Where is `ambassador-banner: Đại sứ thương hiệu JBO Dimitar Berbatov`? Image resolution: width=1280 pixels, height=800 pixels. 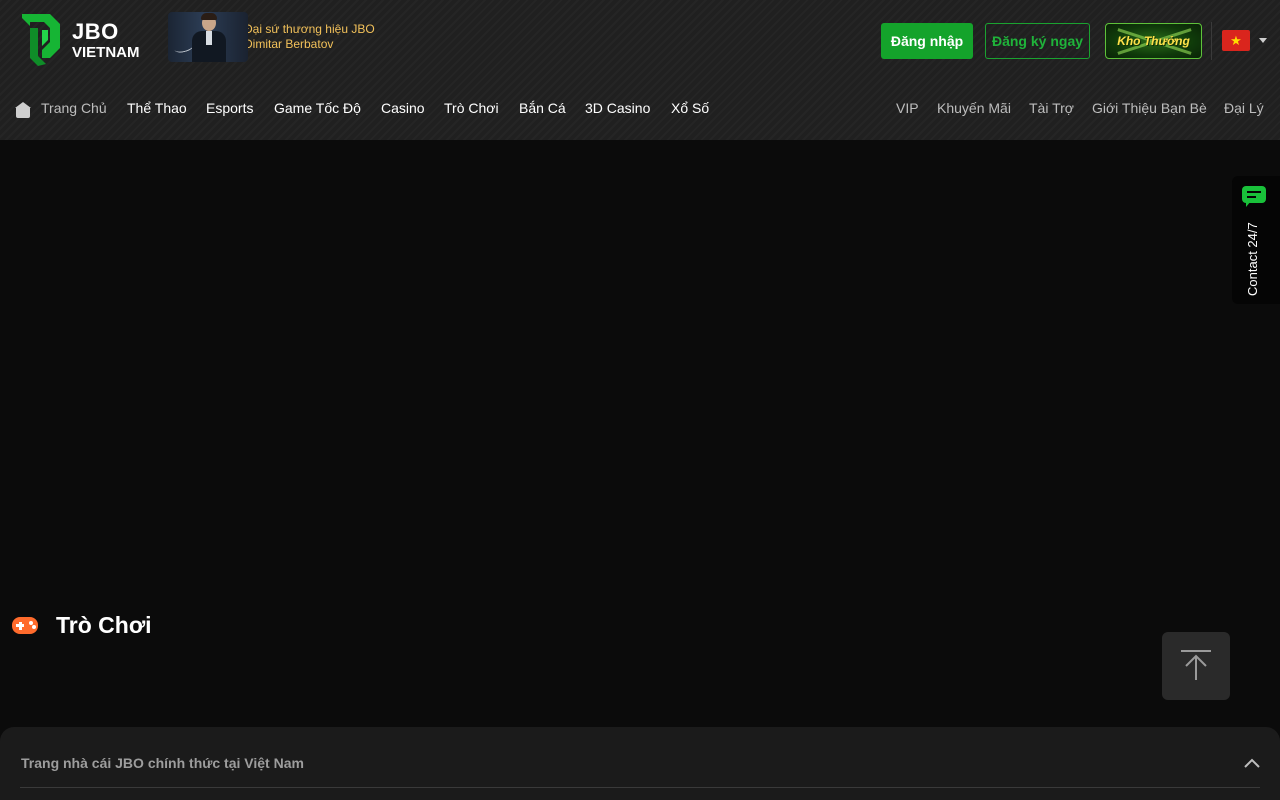
ambassador-banner: Đại sứ thương hiệu JBO Dimitar Berbatov is located at coordinates (288, 37).